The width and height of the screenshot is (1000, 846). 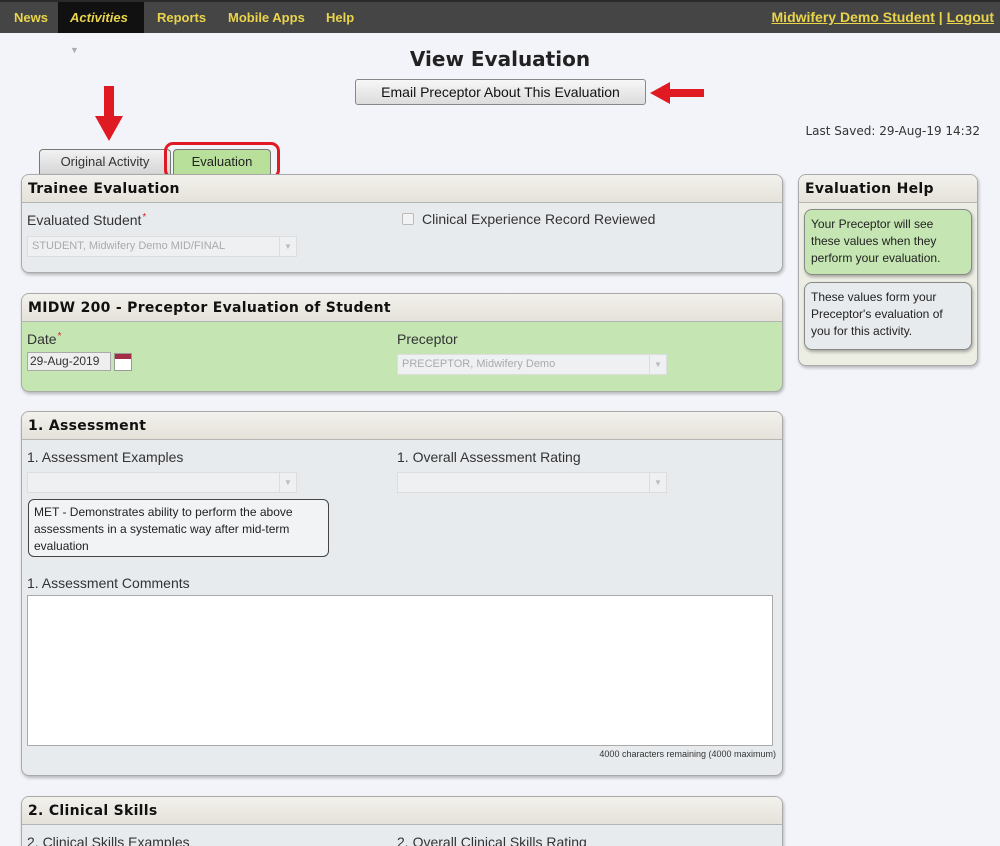 I want to click on preceptor-select: PRECEPTOR, Midwifery Demo ▼, so click(x=532, y=364).